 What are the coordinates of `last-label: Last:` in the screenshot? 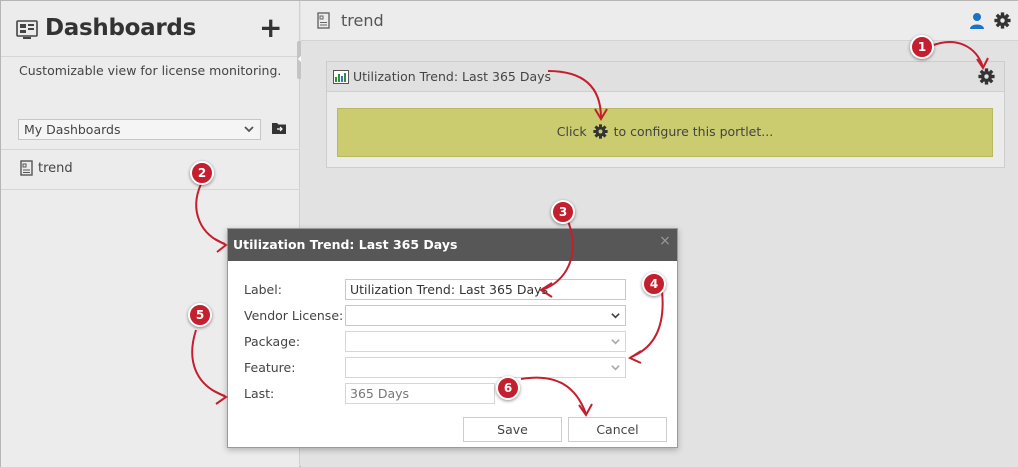 It's located at (259, 393).